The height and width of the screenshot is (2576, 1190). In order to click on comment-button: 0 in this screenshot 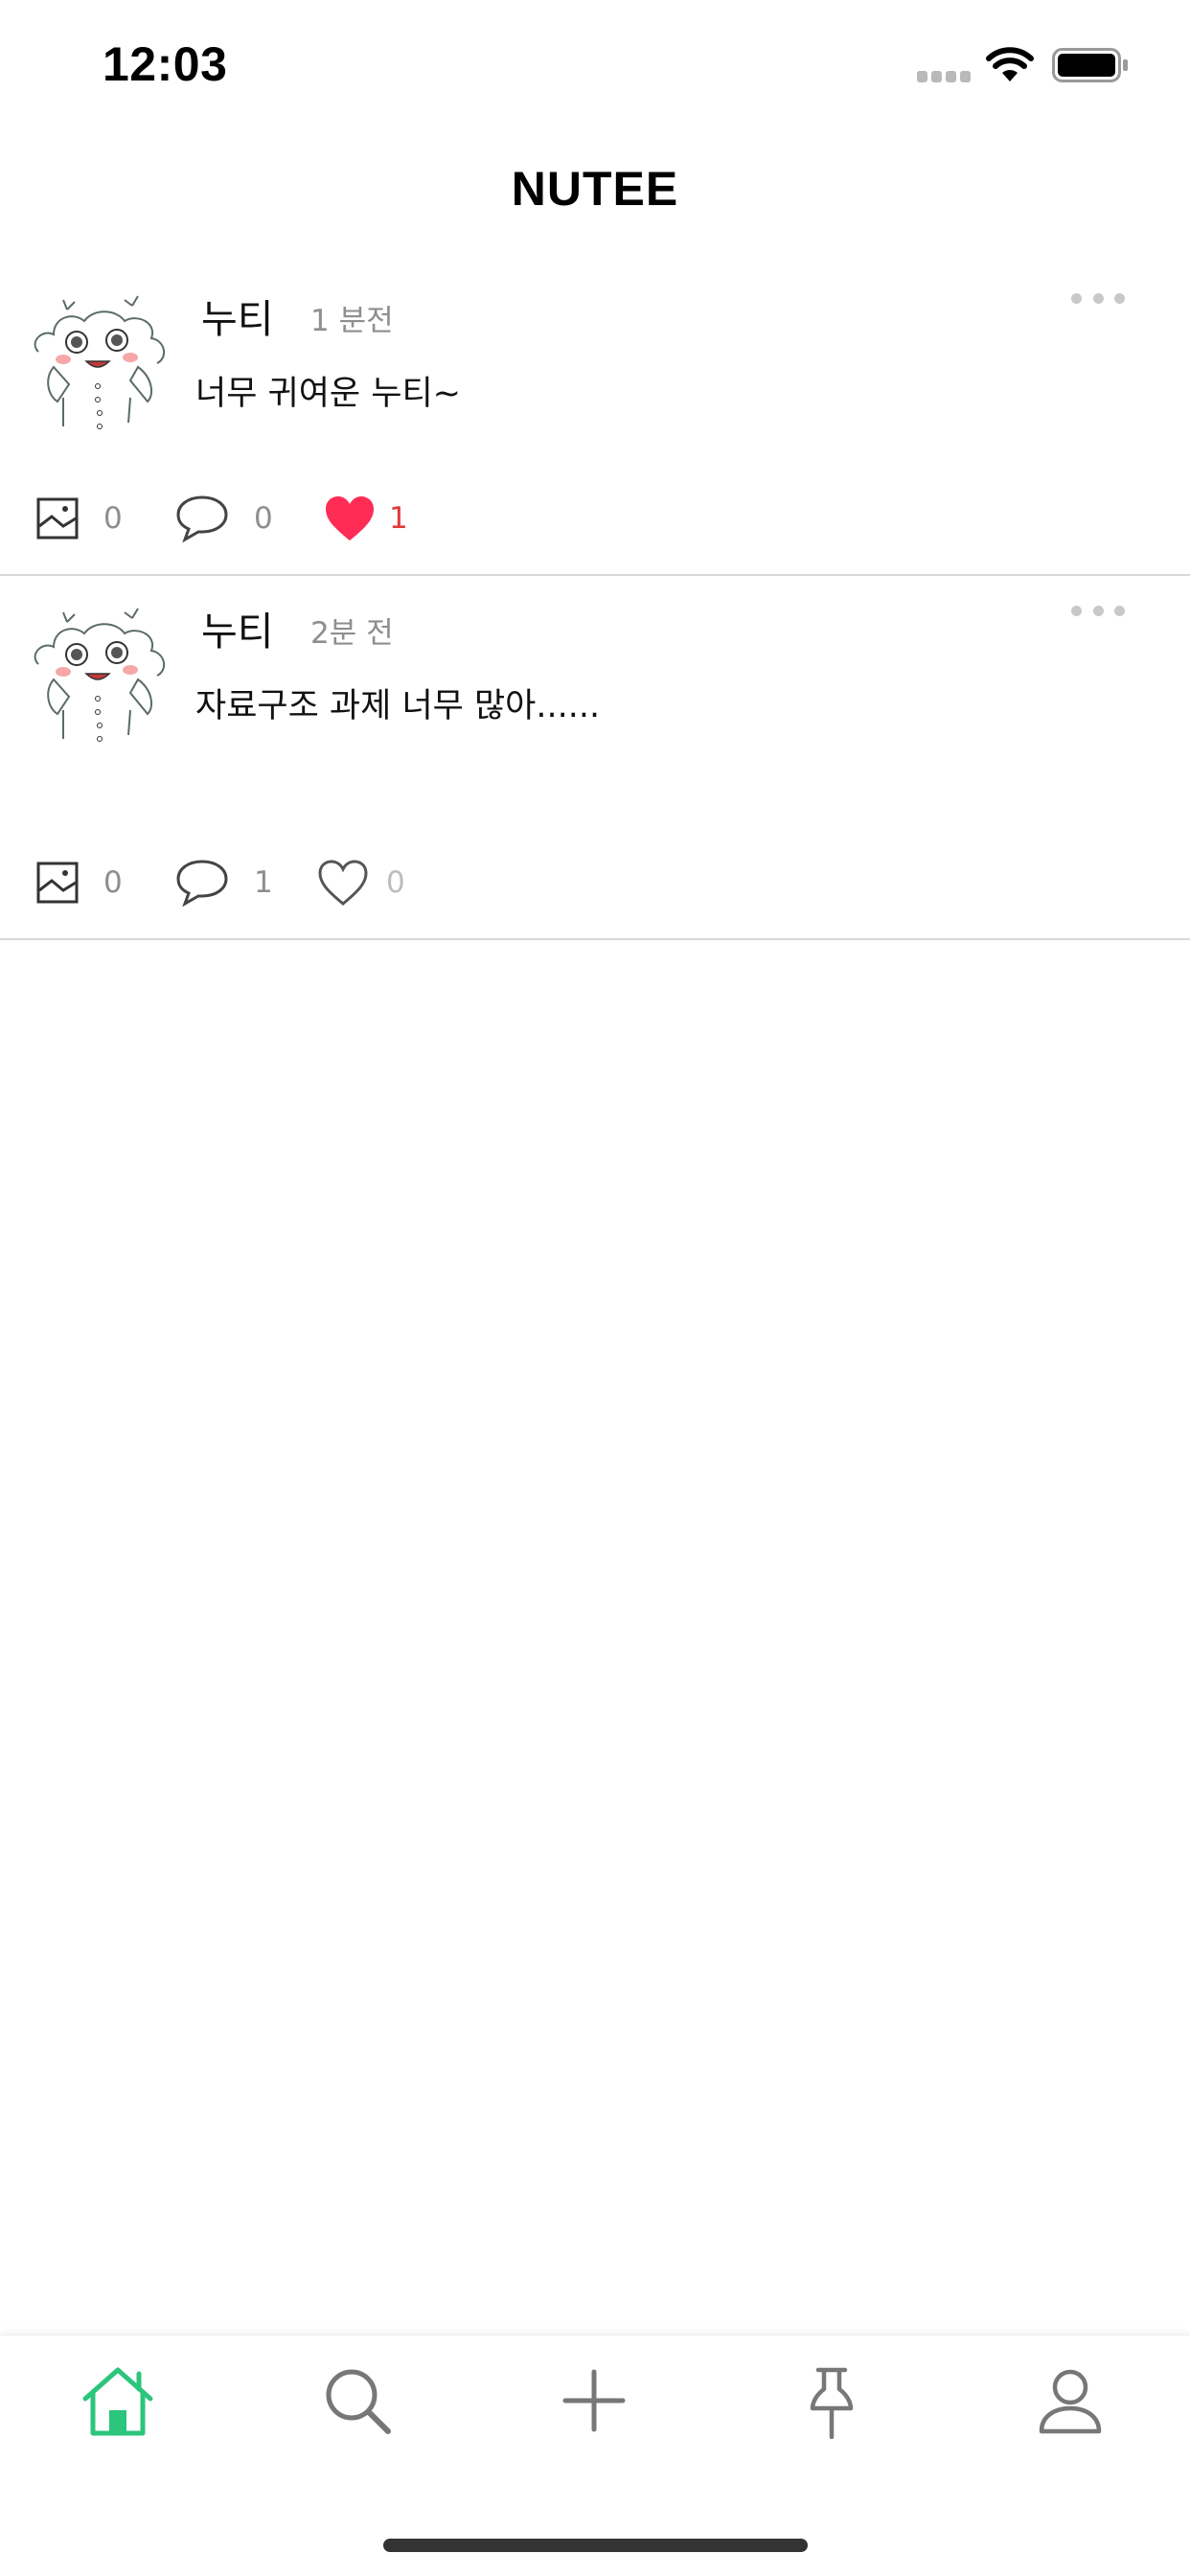, I will do `click(224, 518)`.